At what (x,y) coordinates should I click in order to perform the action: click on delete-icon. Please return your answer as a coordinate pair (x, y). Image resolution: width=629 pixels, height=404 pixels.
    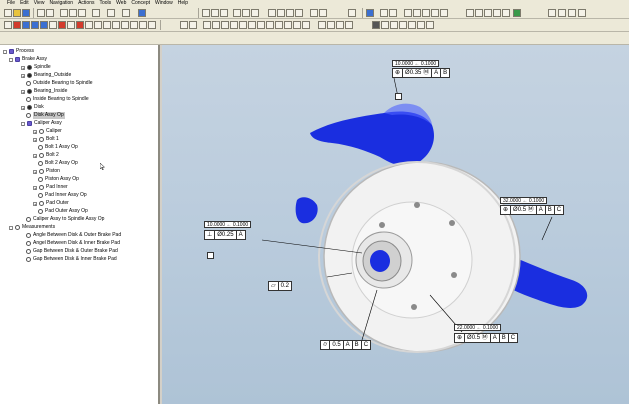
    Looking at the image, I should click on (96, 13).